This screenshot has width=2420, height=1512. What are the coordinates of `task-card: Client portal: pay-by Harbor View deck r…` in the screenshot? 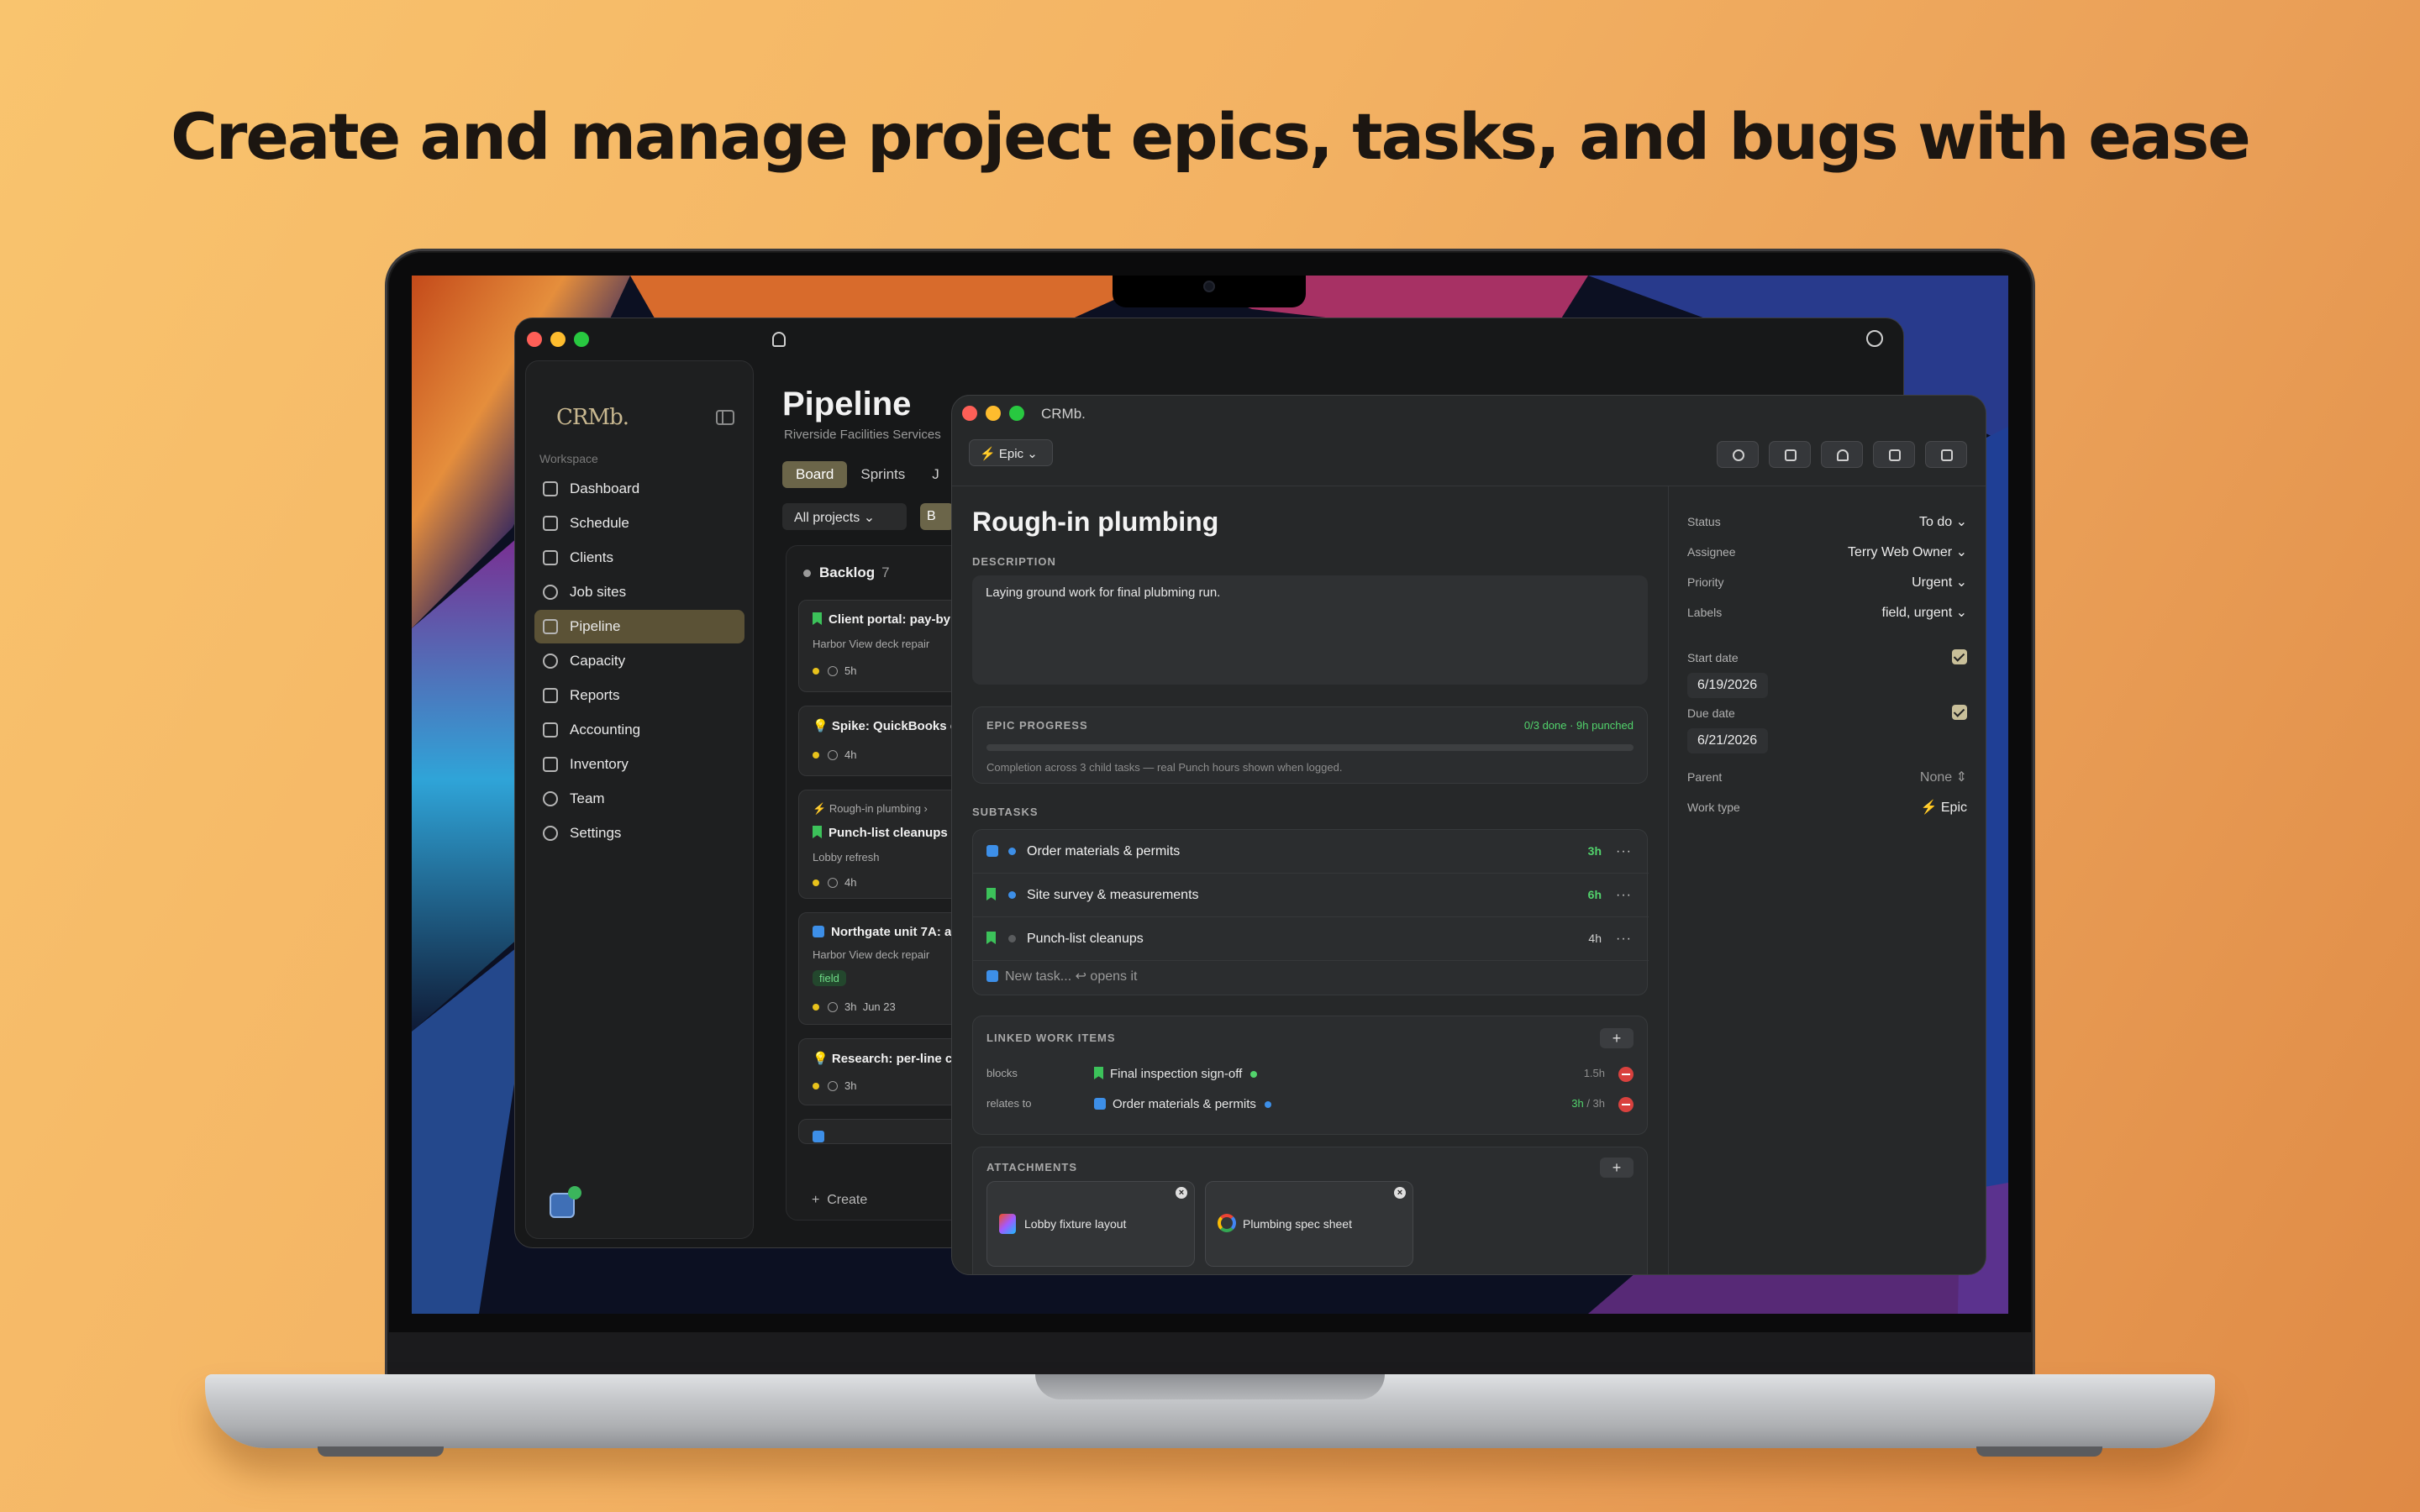 It's located at (886, 646).